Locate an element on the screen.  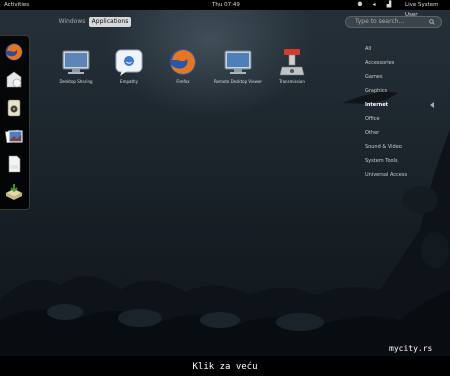
app-label: Transmission is located at coordinates (292, 81).